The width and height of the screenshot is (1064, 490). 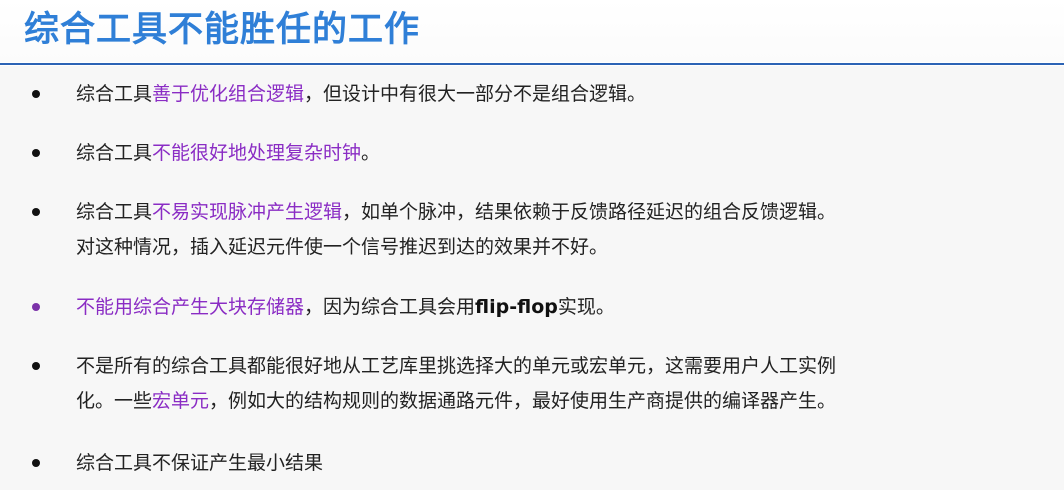 I want to click on bullet-3-prefix: 综合工具, so click(x=114, y=212).